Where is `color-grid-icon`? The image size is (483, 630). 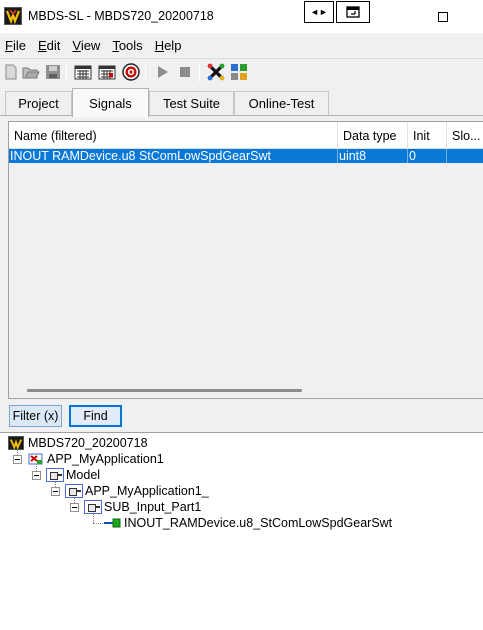 color-grid-icon is located at coordinates (239, 72).